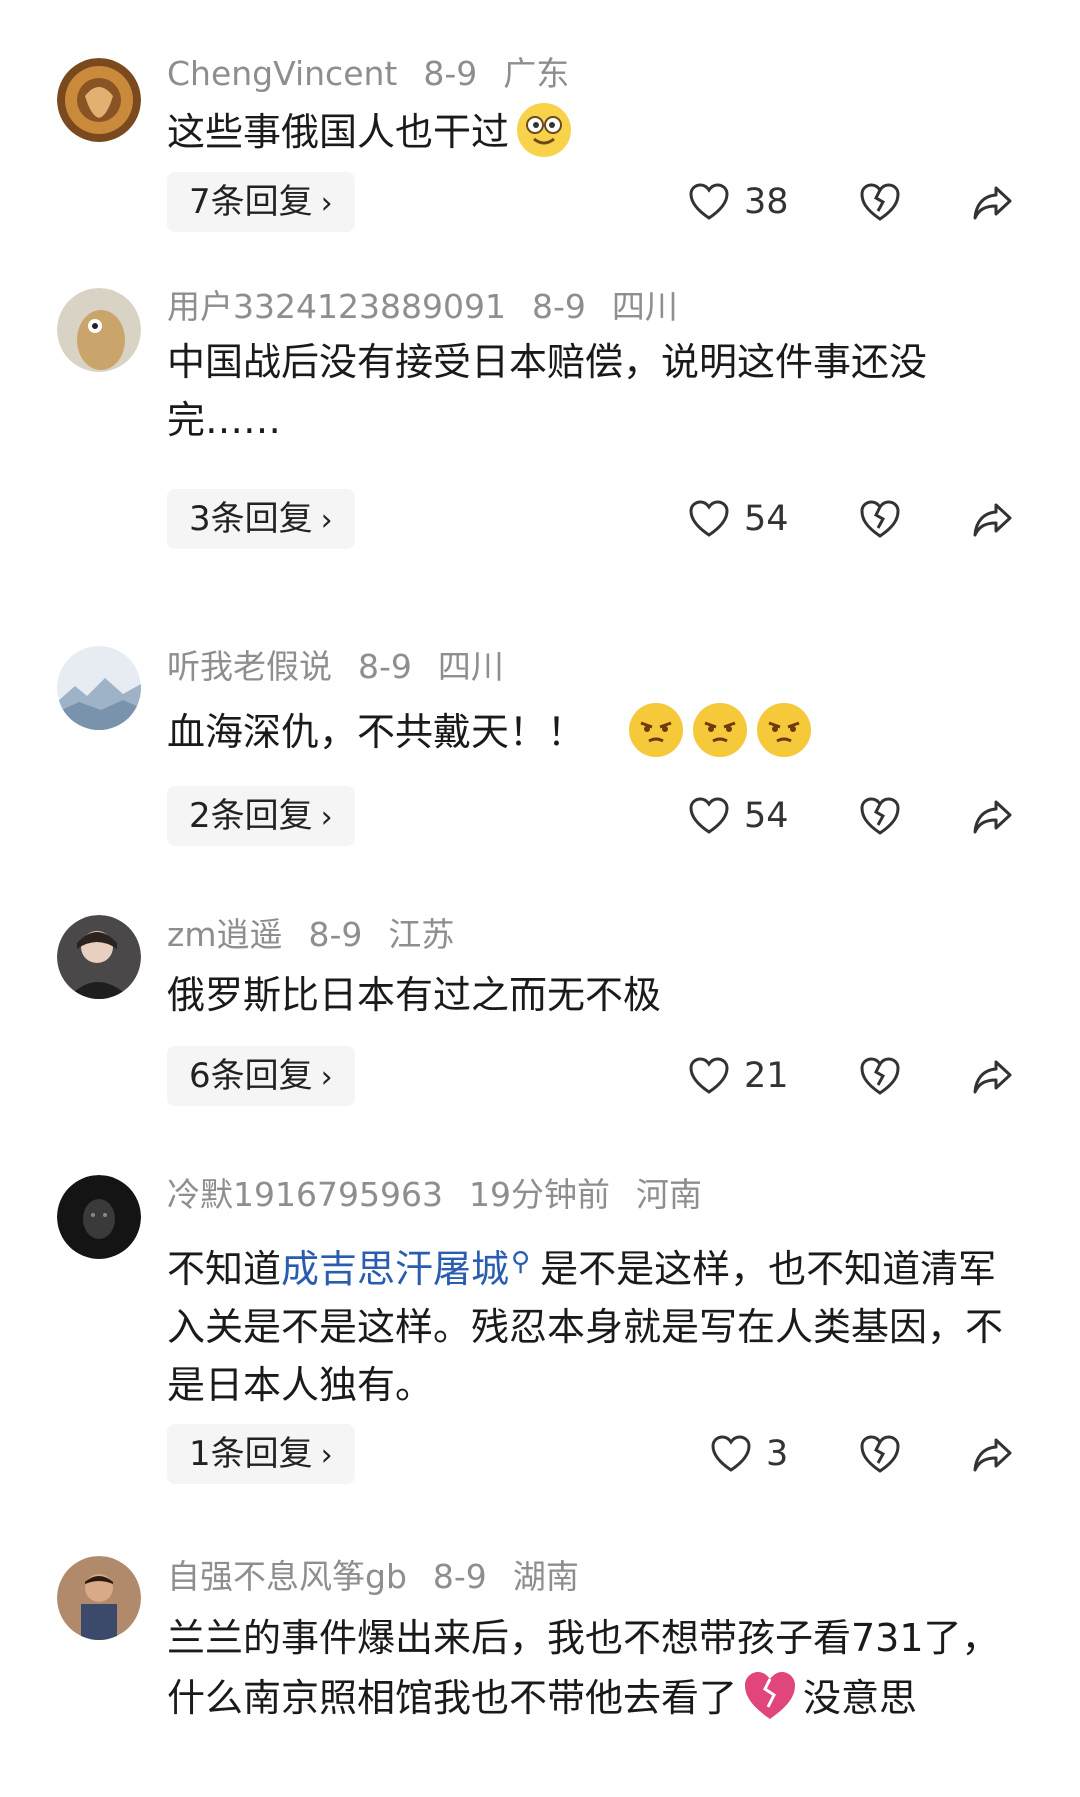 The height and width of the screenshot is (1797, 1080). What do you see at coordinates (536, 73) in the screenshot?
I see `comment-location: 广东` at bounding box center [536, 73].